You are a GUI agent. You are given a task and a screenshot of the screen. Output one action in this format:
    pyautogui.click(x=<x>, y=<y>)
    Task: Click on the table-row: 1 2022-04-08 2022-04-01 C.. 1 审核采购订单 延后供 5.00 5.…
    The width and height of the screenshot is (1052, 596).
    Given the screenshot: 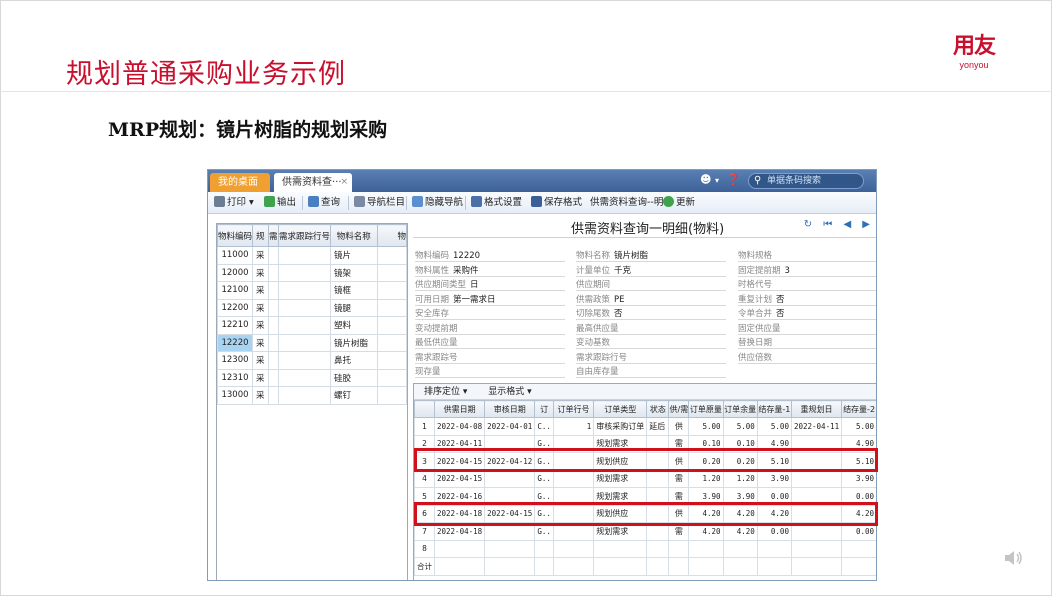 What is the action you would take?
    pyautogui.click(x=645, y=426)
    